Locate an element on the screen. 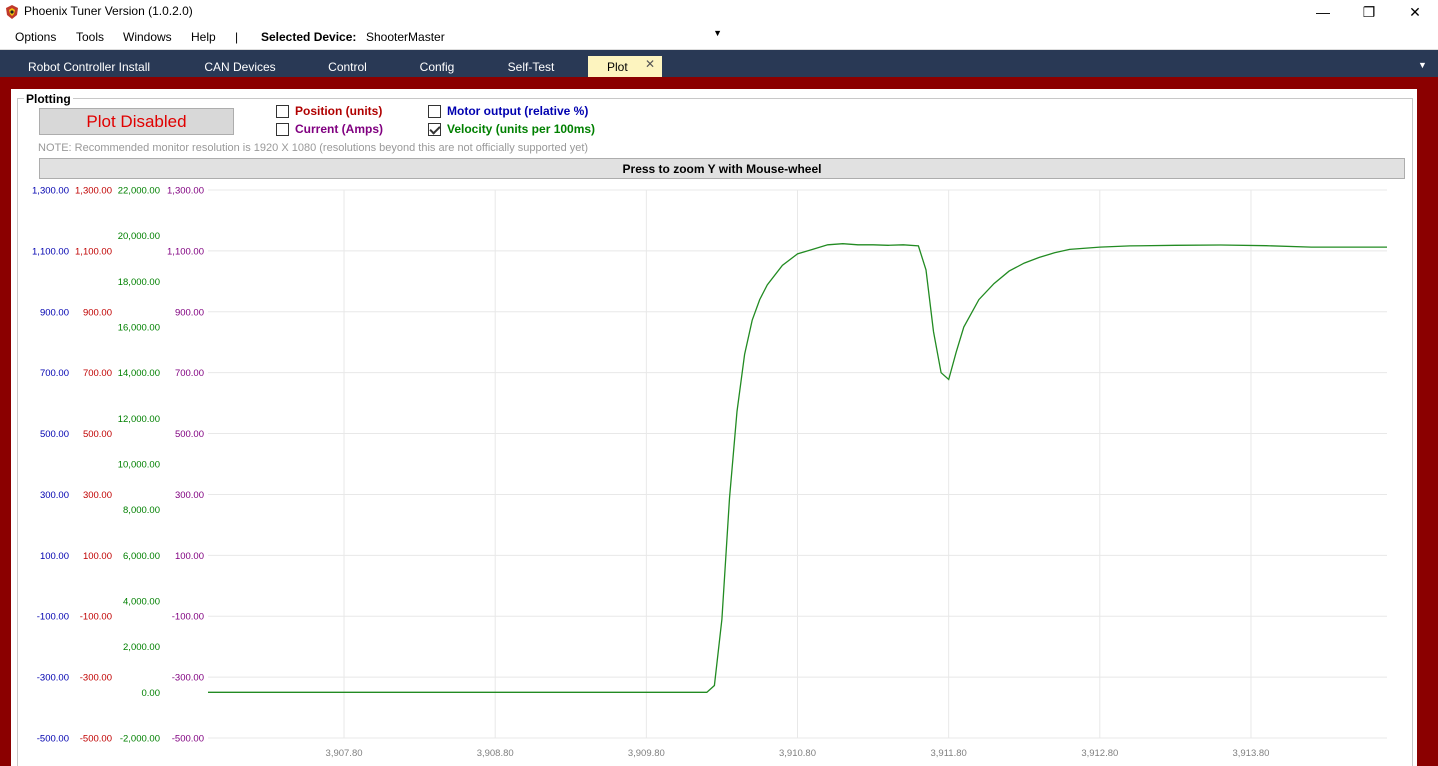 The image size is (1438, 766). velocity-checkbox-label: Velocity (units per 100ms) is located at coordinates (521, 129).